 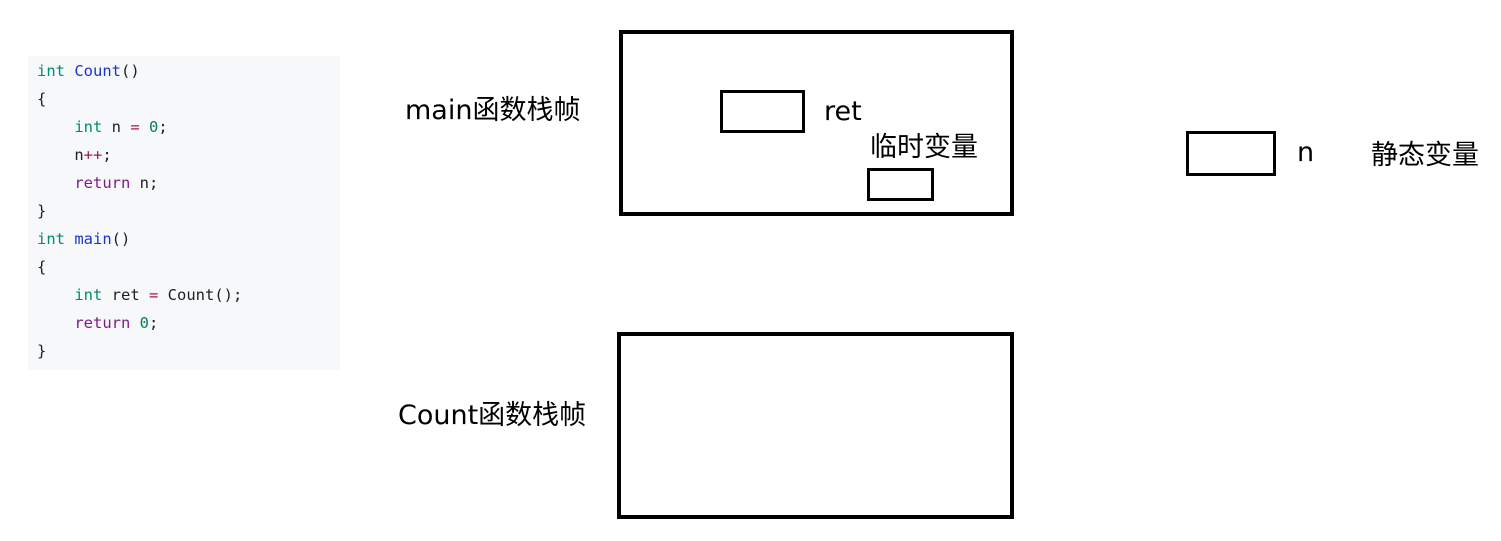 I want to click on code-line: int main(), so click(x=83, y=239).